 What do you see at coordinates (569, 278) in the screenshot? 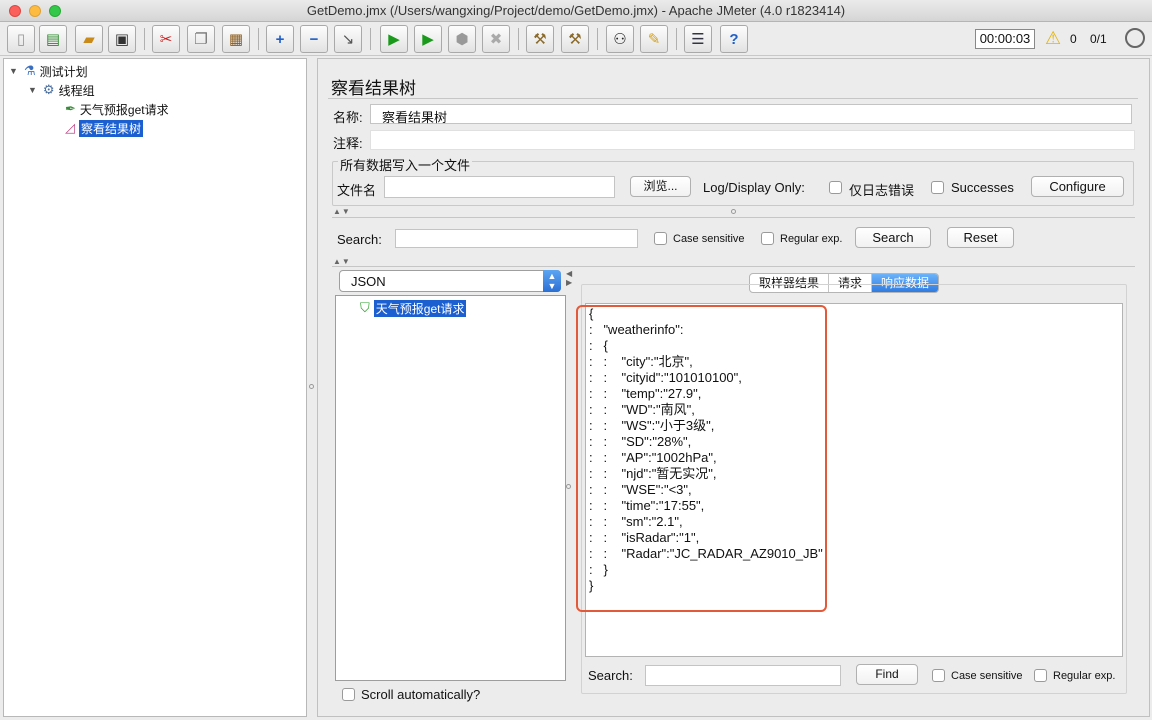
I see `collapse-arrows: ◀ ▶` at bounding box center [569, 278].